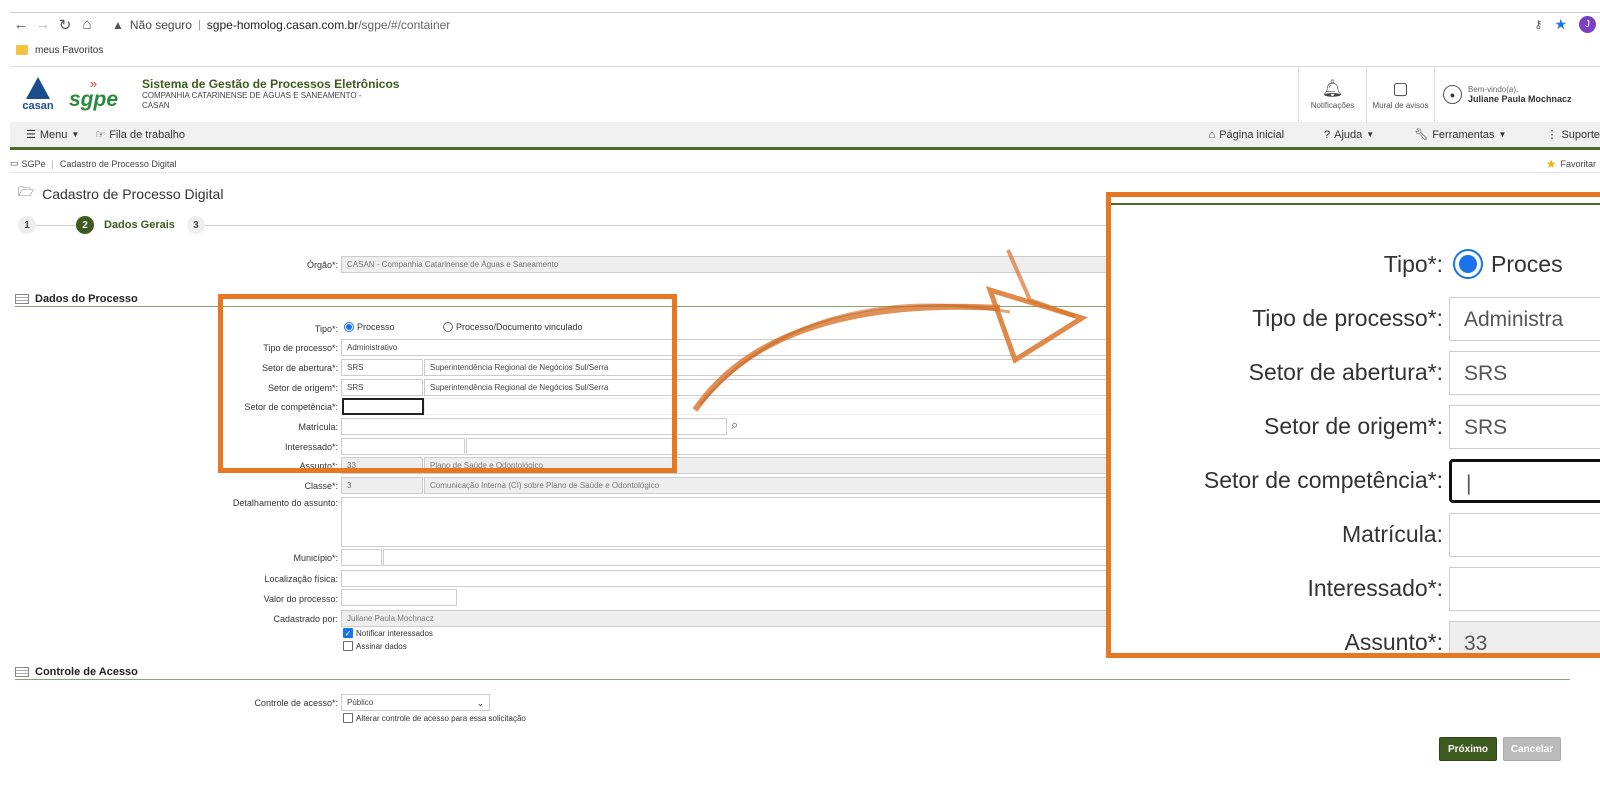 This screenshot has width=1600, height=788. What do you see at coordinates (305, 619) in the screenshot?
I see `cadastrado-label: Cadastrado por:` at bounding box center [305, 619].